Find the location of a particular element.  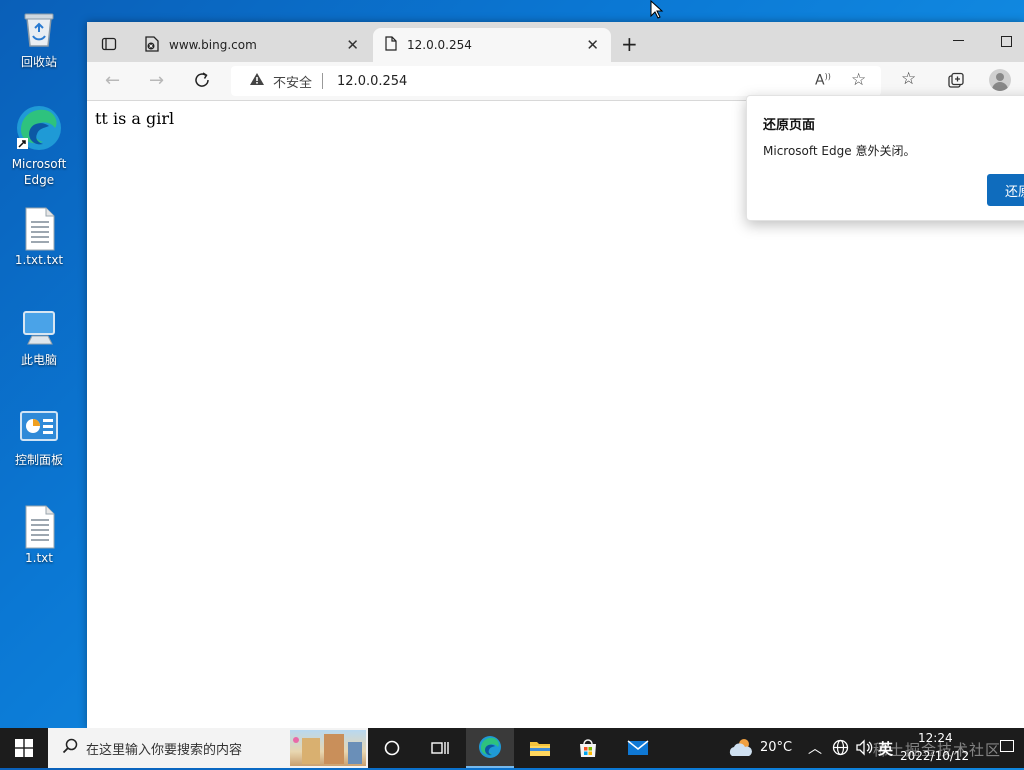

url-text: 12.0.0.254 is located at coordinates (372, 81).